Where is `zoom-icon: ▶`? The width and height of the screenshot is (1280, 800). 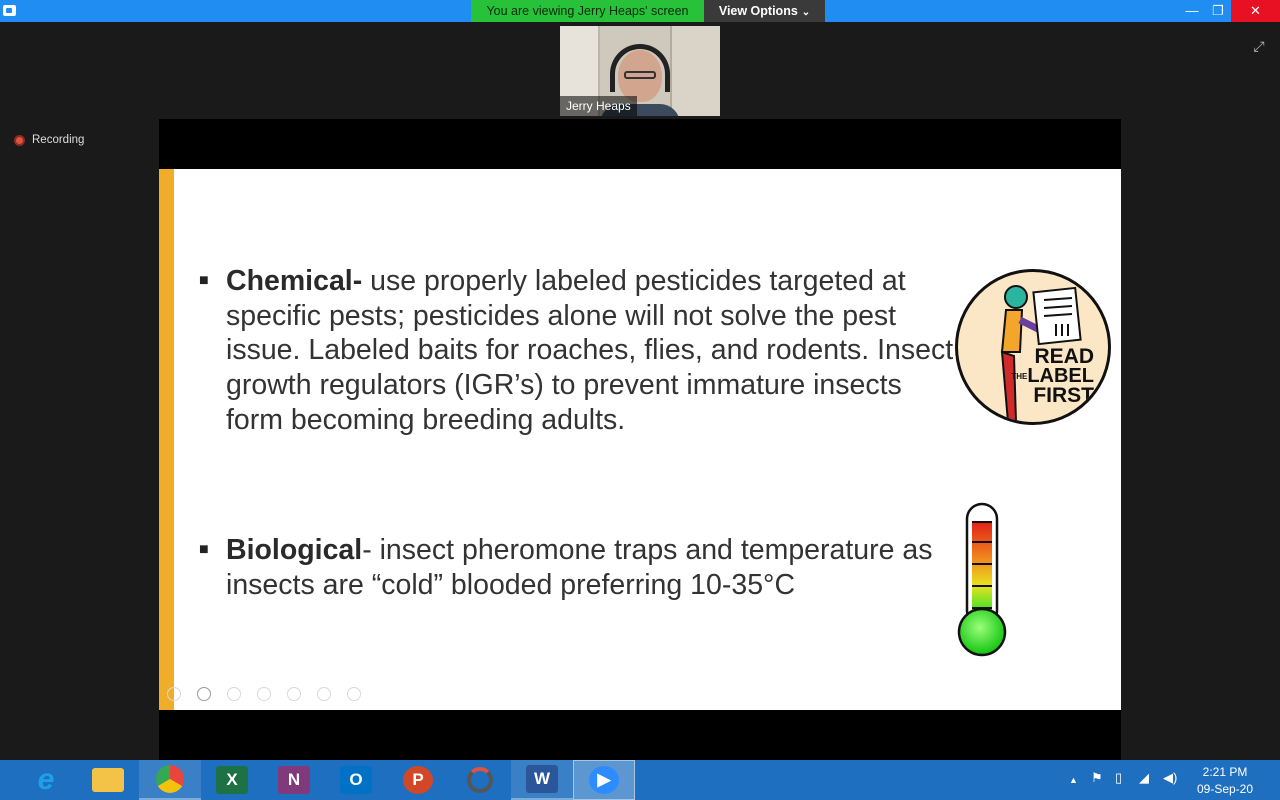 zoom-icon: ▶ is located at coordinates (604, 780).